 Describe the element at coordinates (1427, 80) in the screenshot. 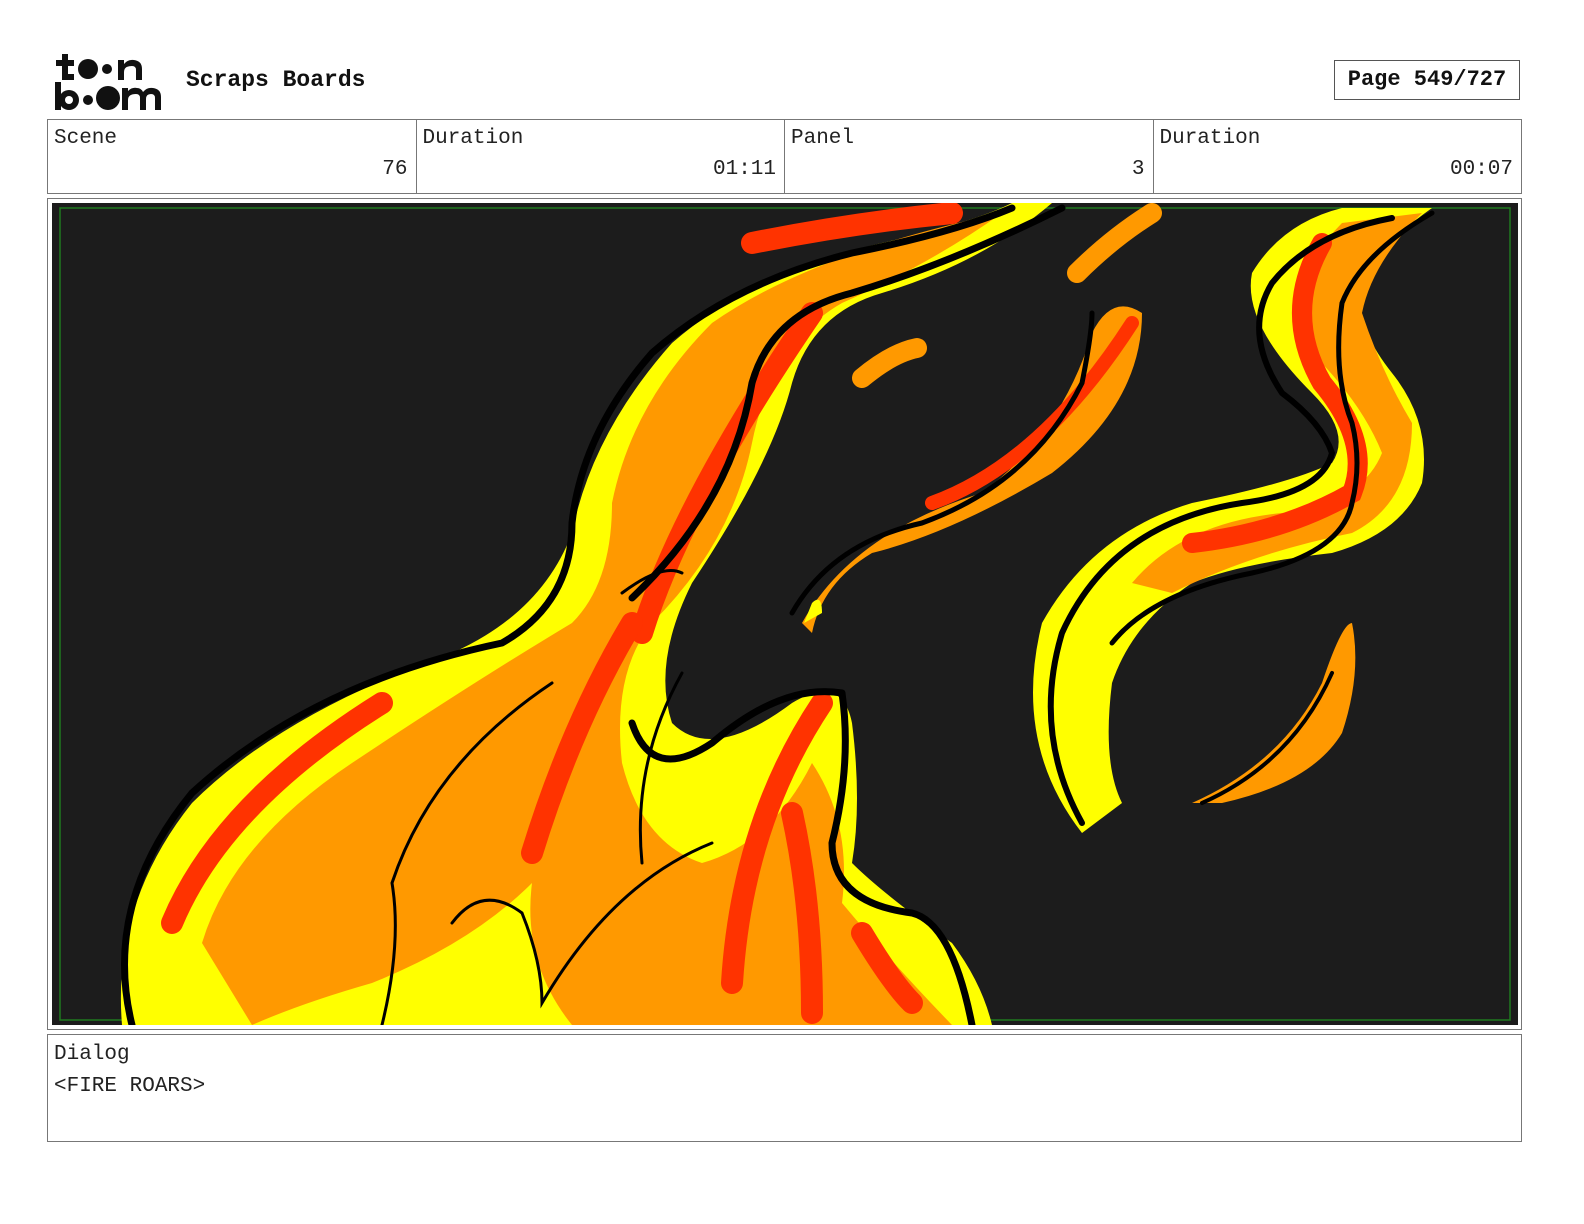

I see `page-counter: Page 549/727` at that location.